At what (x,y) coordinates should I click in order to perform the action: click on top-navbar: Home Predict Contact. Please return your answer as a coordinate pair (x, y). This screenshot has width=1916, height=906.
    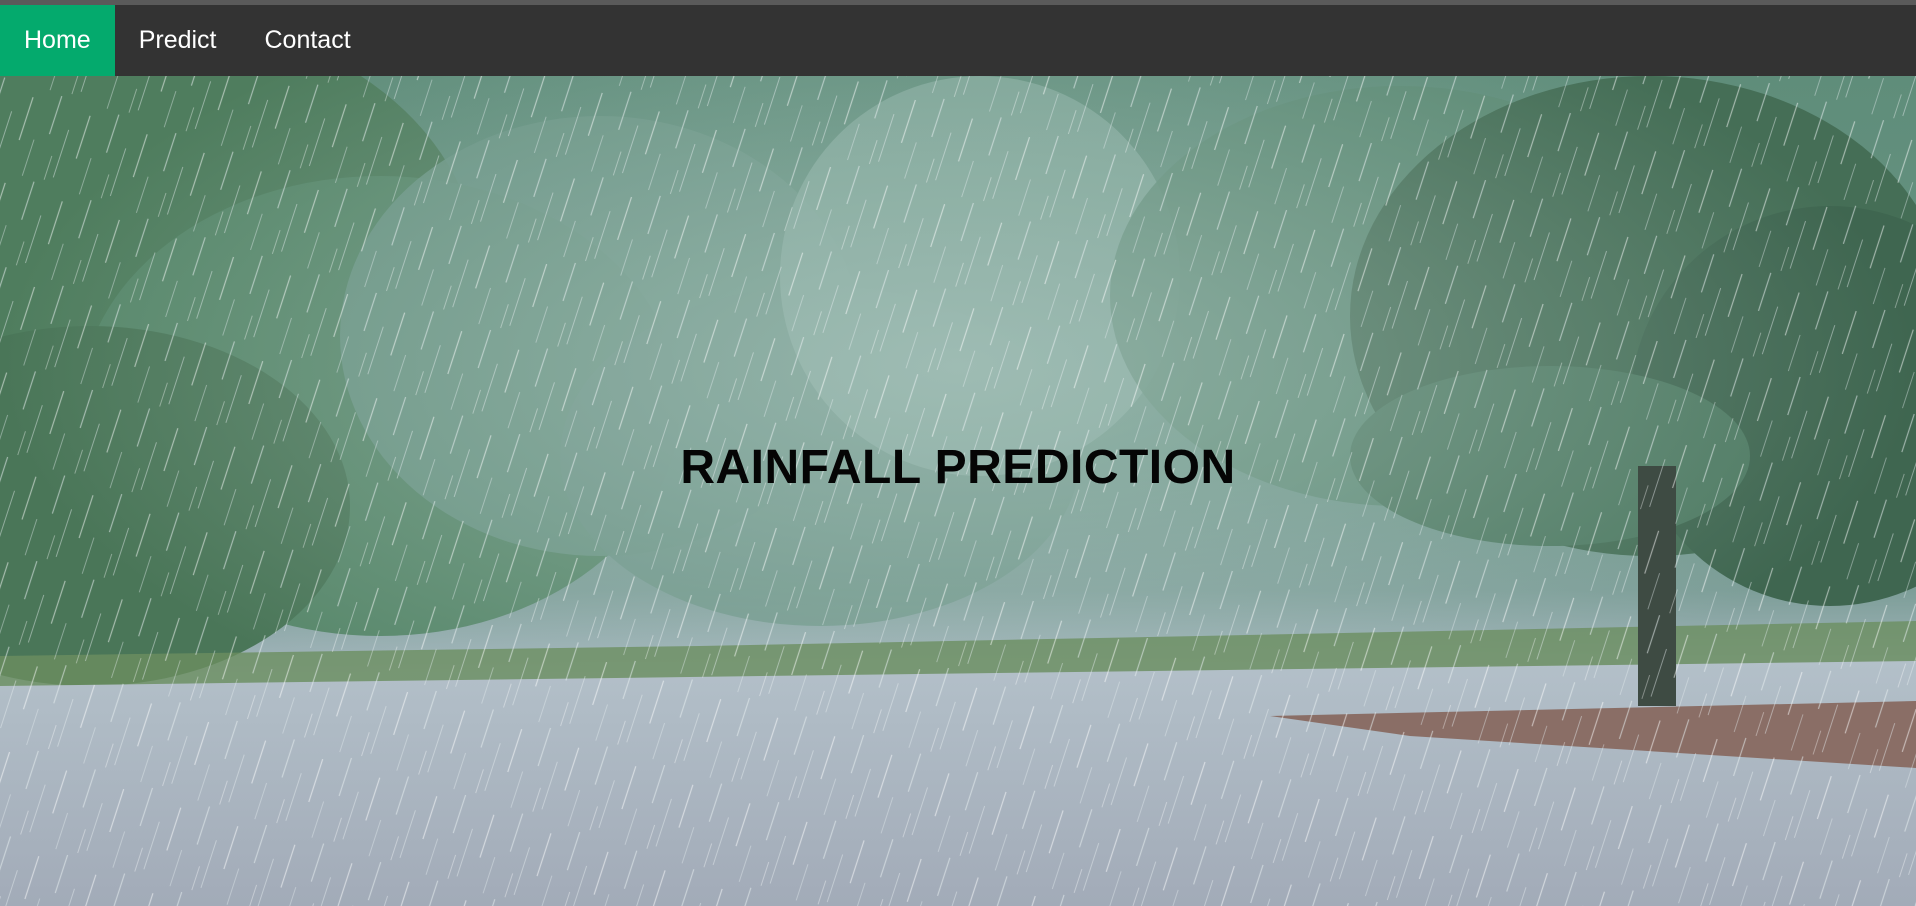
    Looking at the image, I should click on (958, 40).